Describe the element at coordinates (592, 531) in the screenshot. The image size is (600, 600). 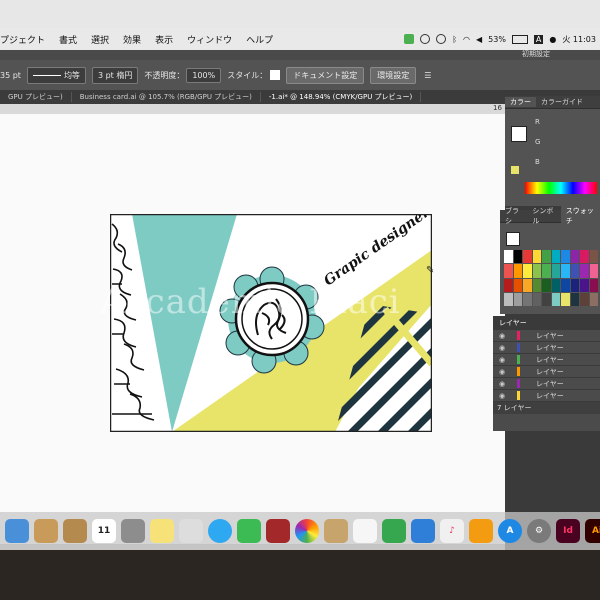
I see `illustrator-icon: Ai` at that location.